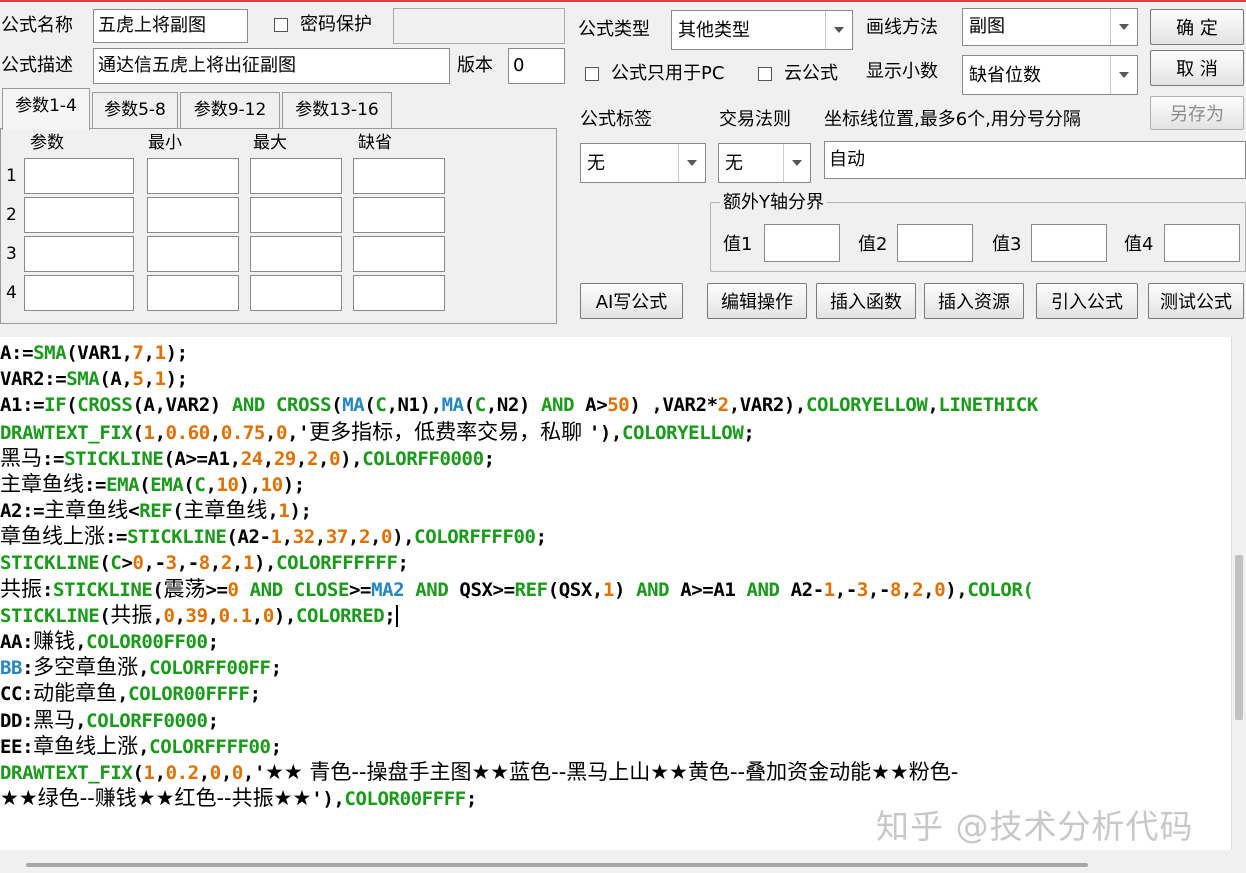 The height and width of the screenshot is (873, 1246). Describe the element at coordinates (79, 254) in the screenshot. I see `param3-name-input` at that location.